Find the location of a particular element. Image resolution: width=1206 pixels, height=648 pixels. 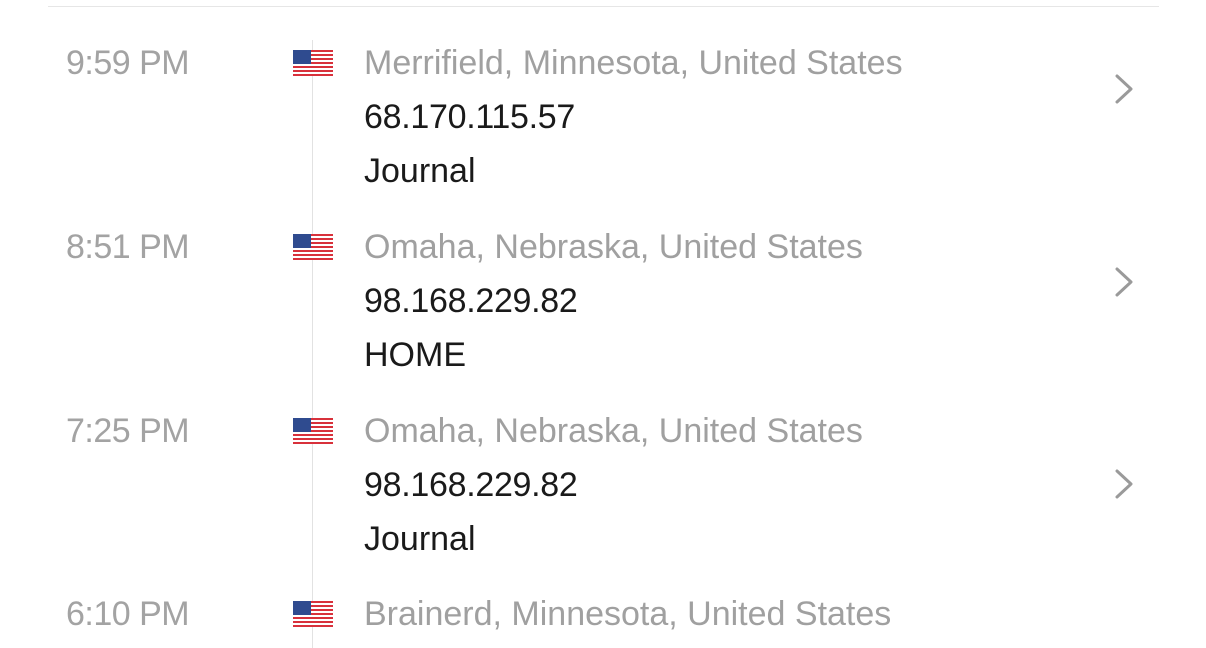

top-divider is located at coordinates (603, 6).